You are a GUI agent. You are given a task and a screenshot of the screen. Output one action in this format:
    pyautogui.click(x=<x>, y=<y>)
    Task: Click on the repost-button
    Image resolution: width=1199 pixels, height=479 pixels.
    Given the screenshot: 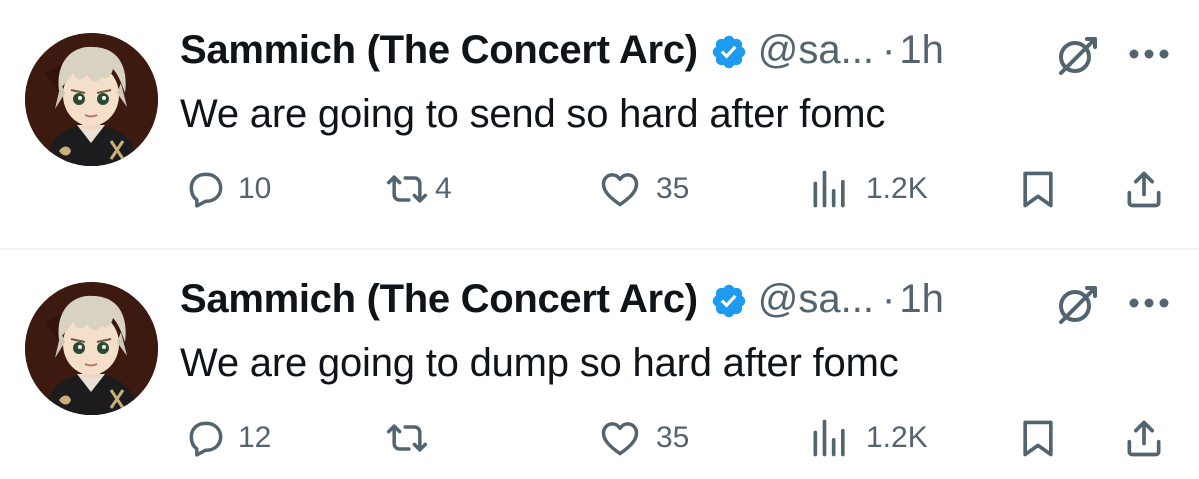 What is the action you would take?
    pyautogui.click(x=410, y=438)
    